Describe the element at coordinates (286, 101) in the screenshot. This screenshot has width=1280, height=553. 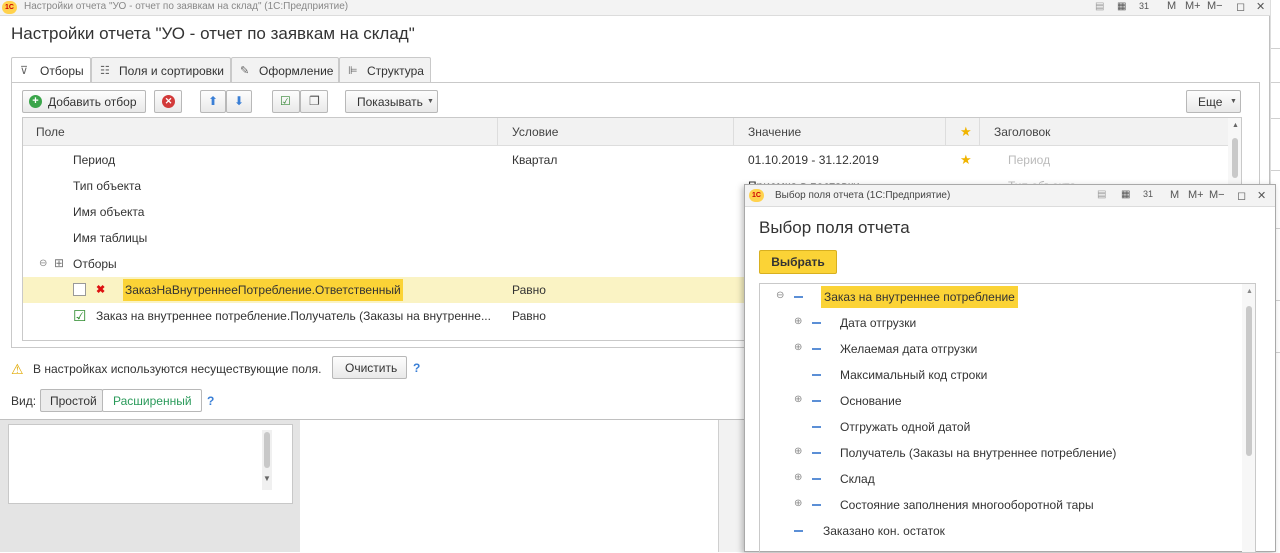
I see `check-all-button: ☑` at that location.